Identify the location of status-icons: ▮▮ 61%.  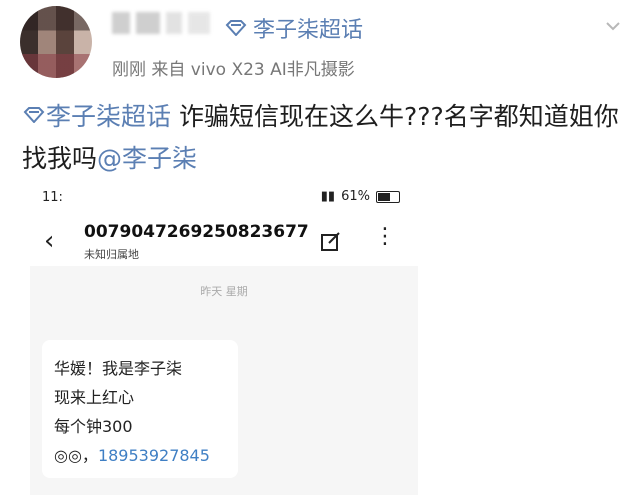
(360, 196).